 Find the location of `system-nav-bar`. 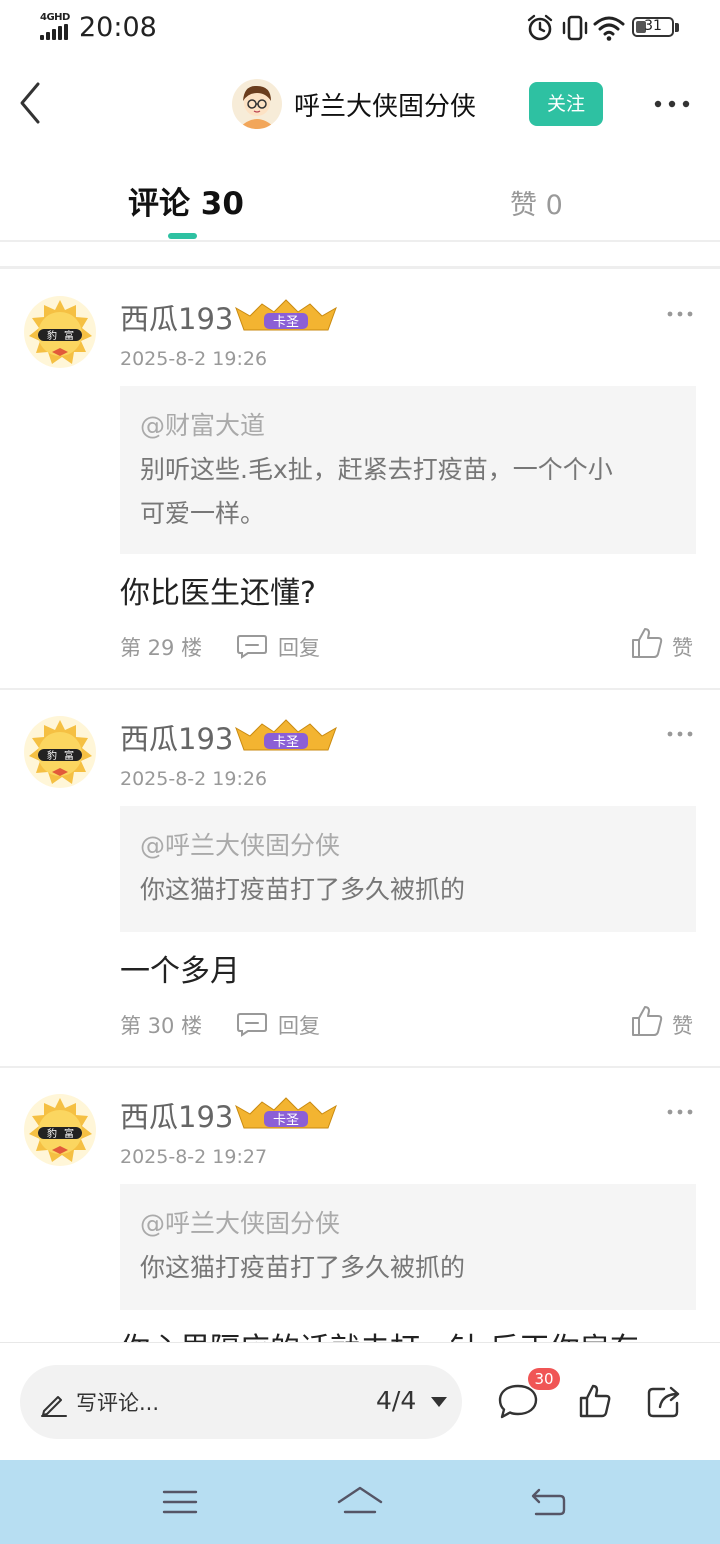

system-nav-bar is located at coordinates (360, 1502).